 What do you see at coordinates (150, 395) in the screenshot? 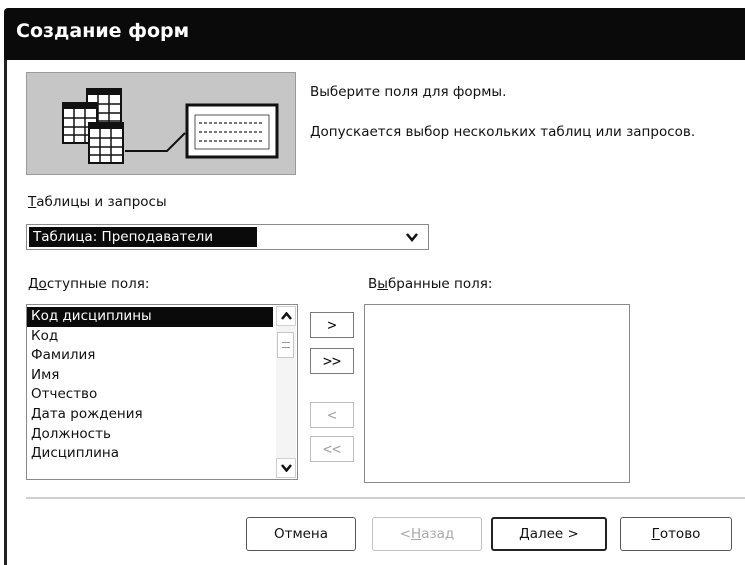
I see `list-item: Отчество` at bounding box center [150, 395].